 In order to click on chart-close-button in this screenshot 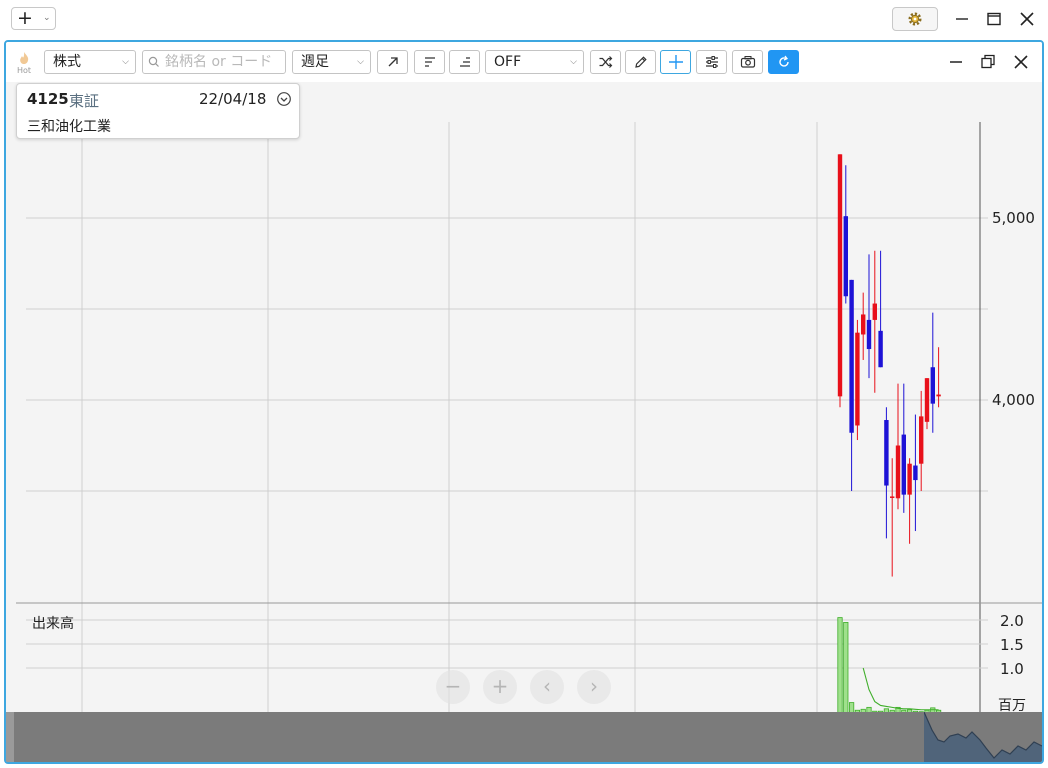, I will do `click(1021, 62)`.